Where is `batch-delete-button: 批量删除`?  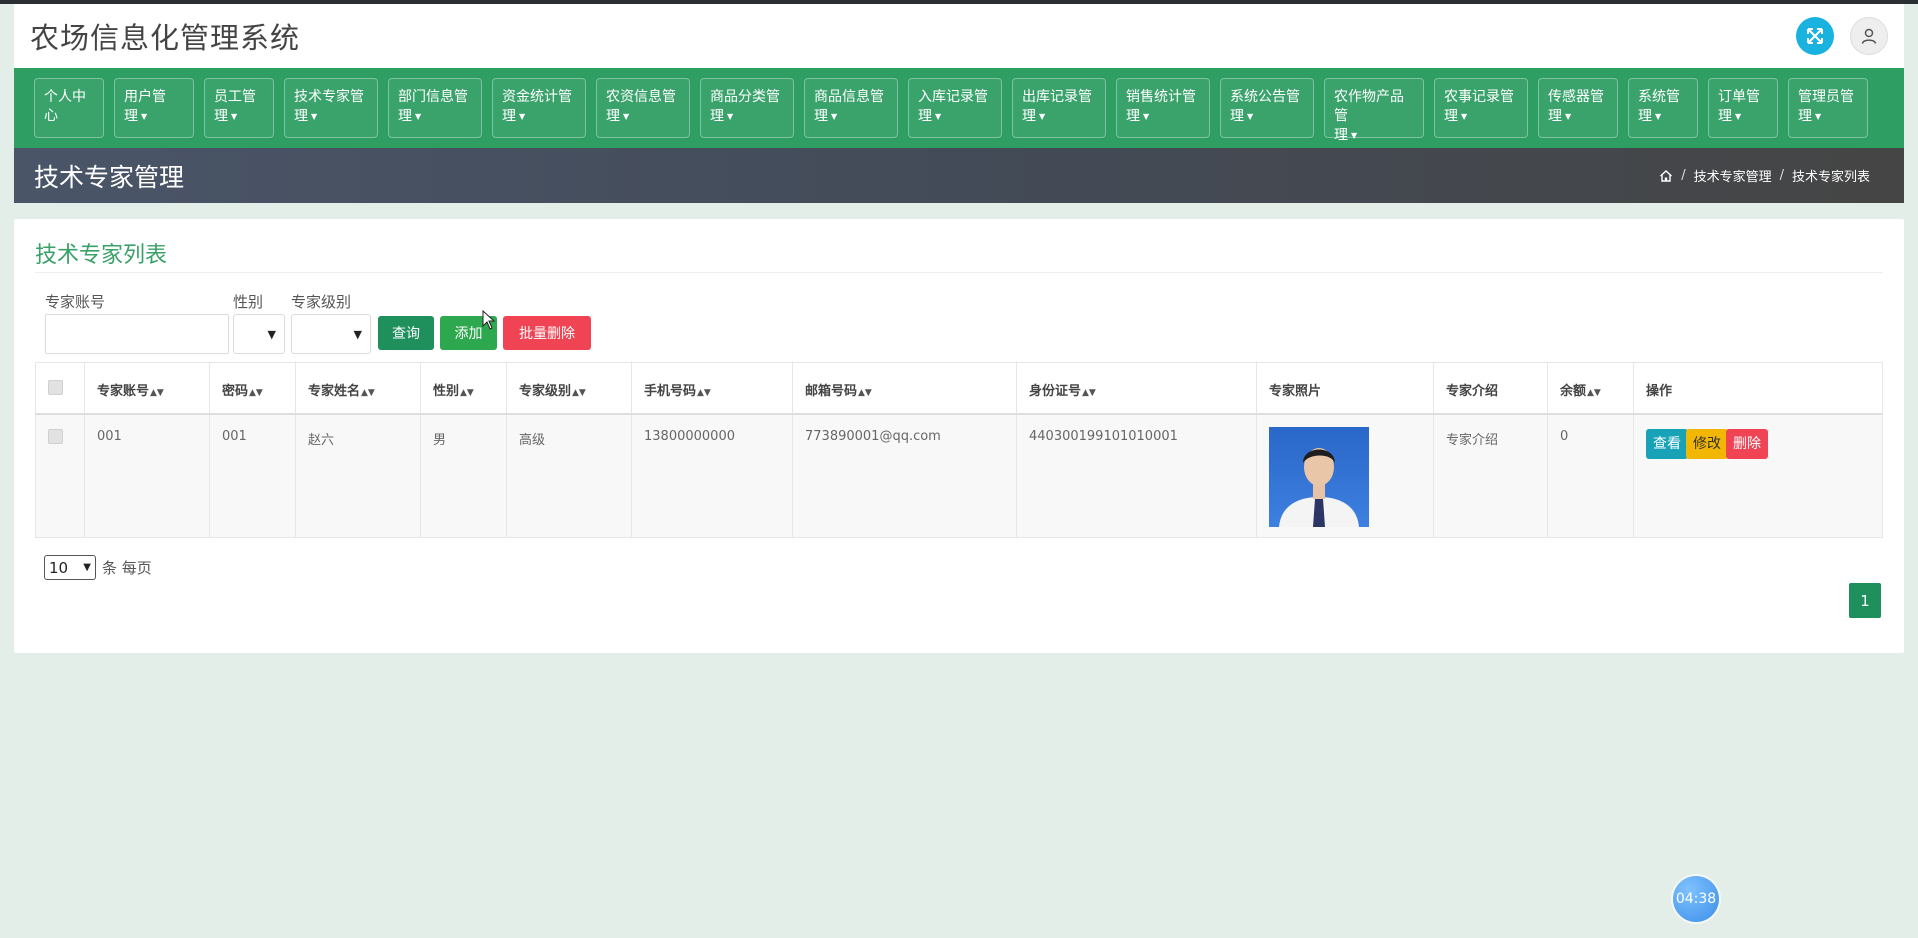
batch-delete-button: 批量删除 is located at coordinates (547, 333).